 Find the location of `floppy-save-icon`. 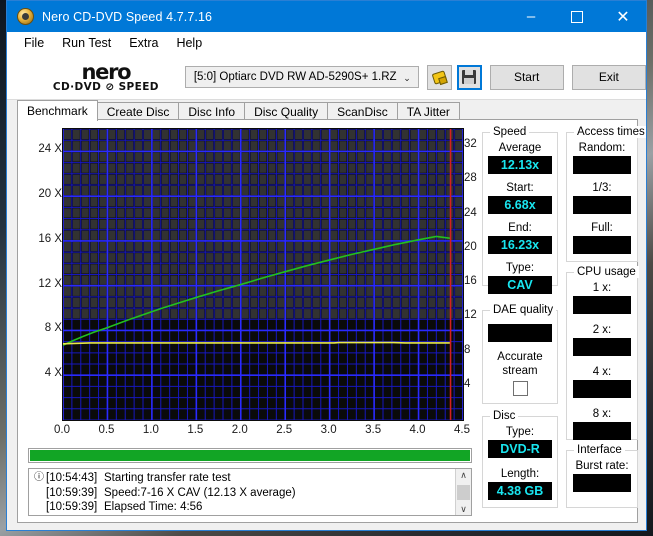

floppy-save-icon is located at coordinates (469, 77).